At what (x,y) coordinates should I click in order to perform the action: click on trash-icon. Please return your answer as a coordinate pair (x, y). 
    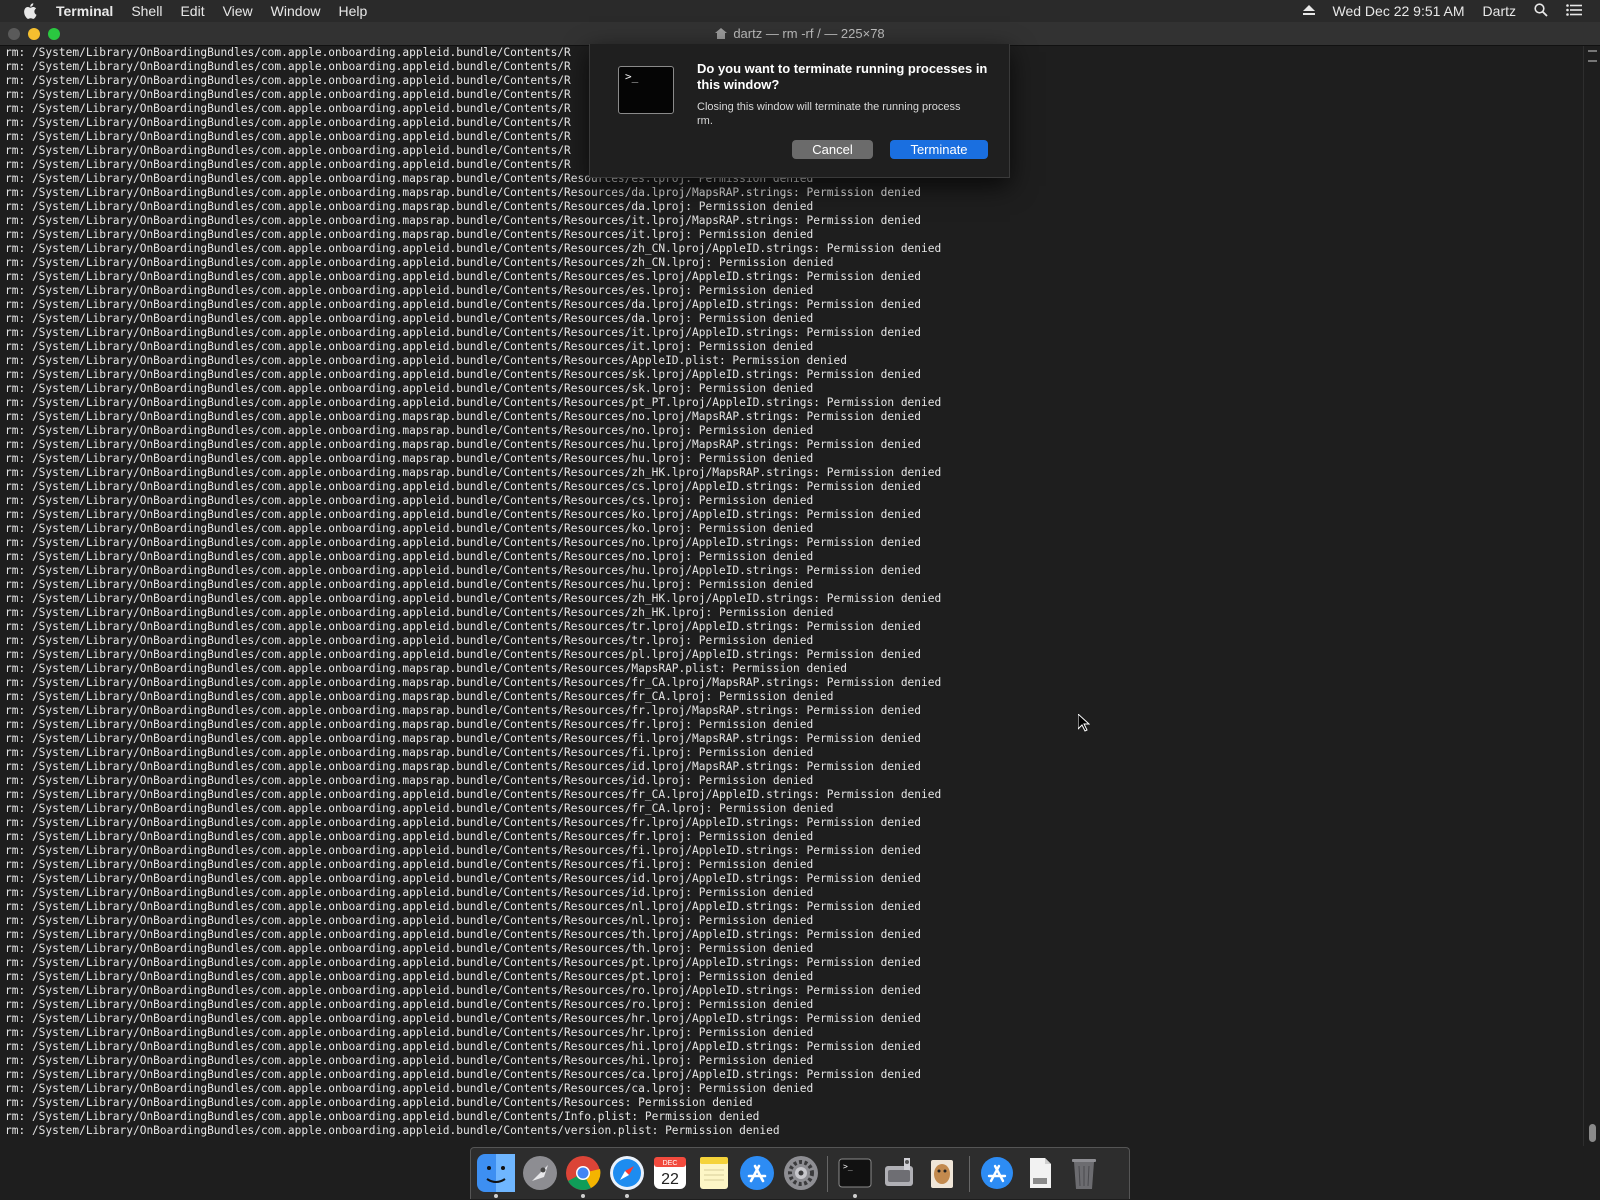
    Looking at the image, I should click on (1084, 1173).